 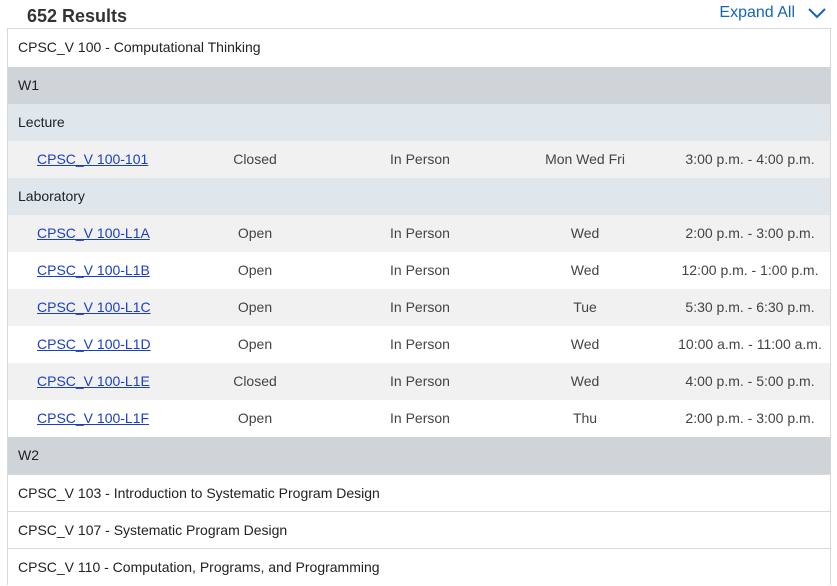 I want to click on section-days: Mon Wed Fri, so click(x=585, y=159).